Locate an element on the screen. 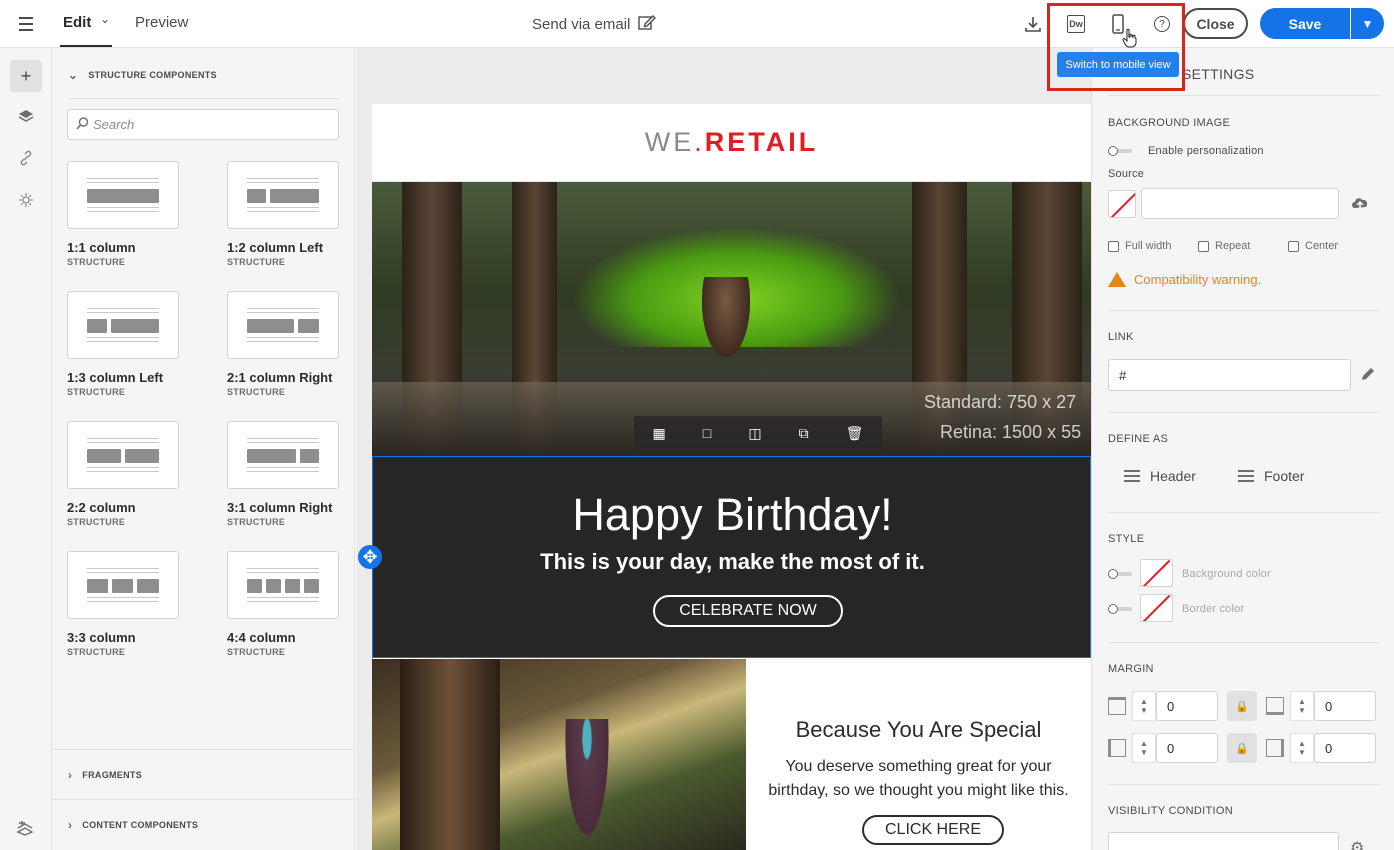 This screenshot has width=1394, height=850. logo-retail: RETAIL is located at coordinates (761, 142).